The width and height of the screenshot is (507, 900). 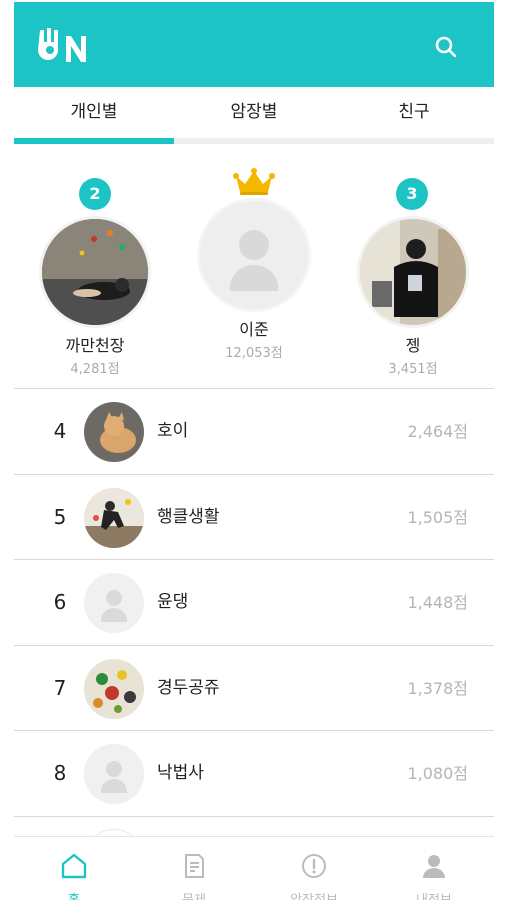 I want to click on holds-photo-avatar, so click(x=114, y=688).